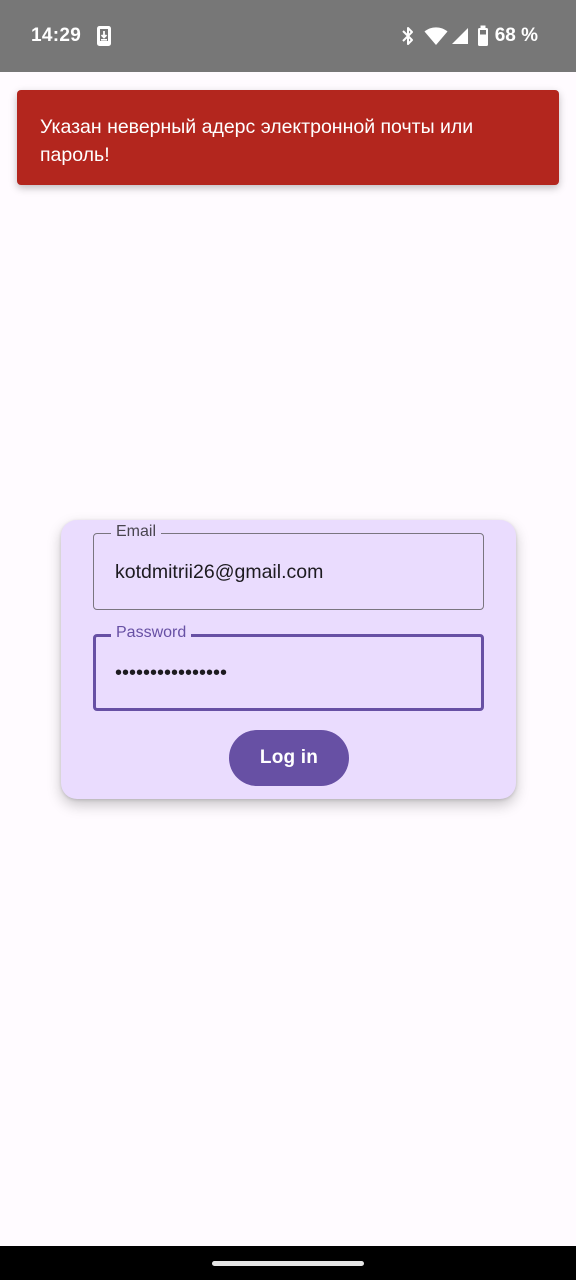 The width and height of the screenshot is (576, 1280). What do you see at coordinates (104, 36) in the screenshot?
I see `download-icon` at bounding box center [104, 36].